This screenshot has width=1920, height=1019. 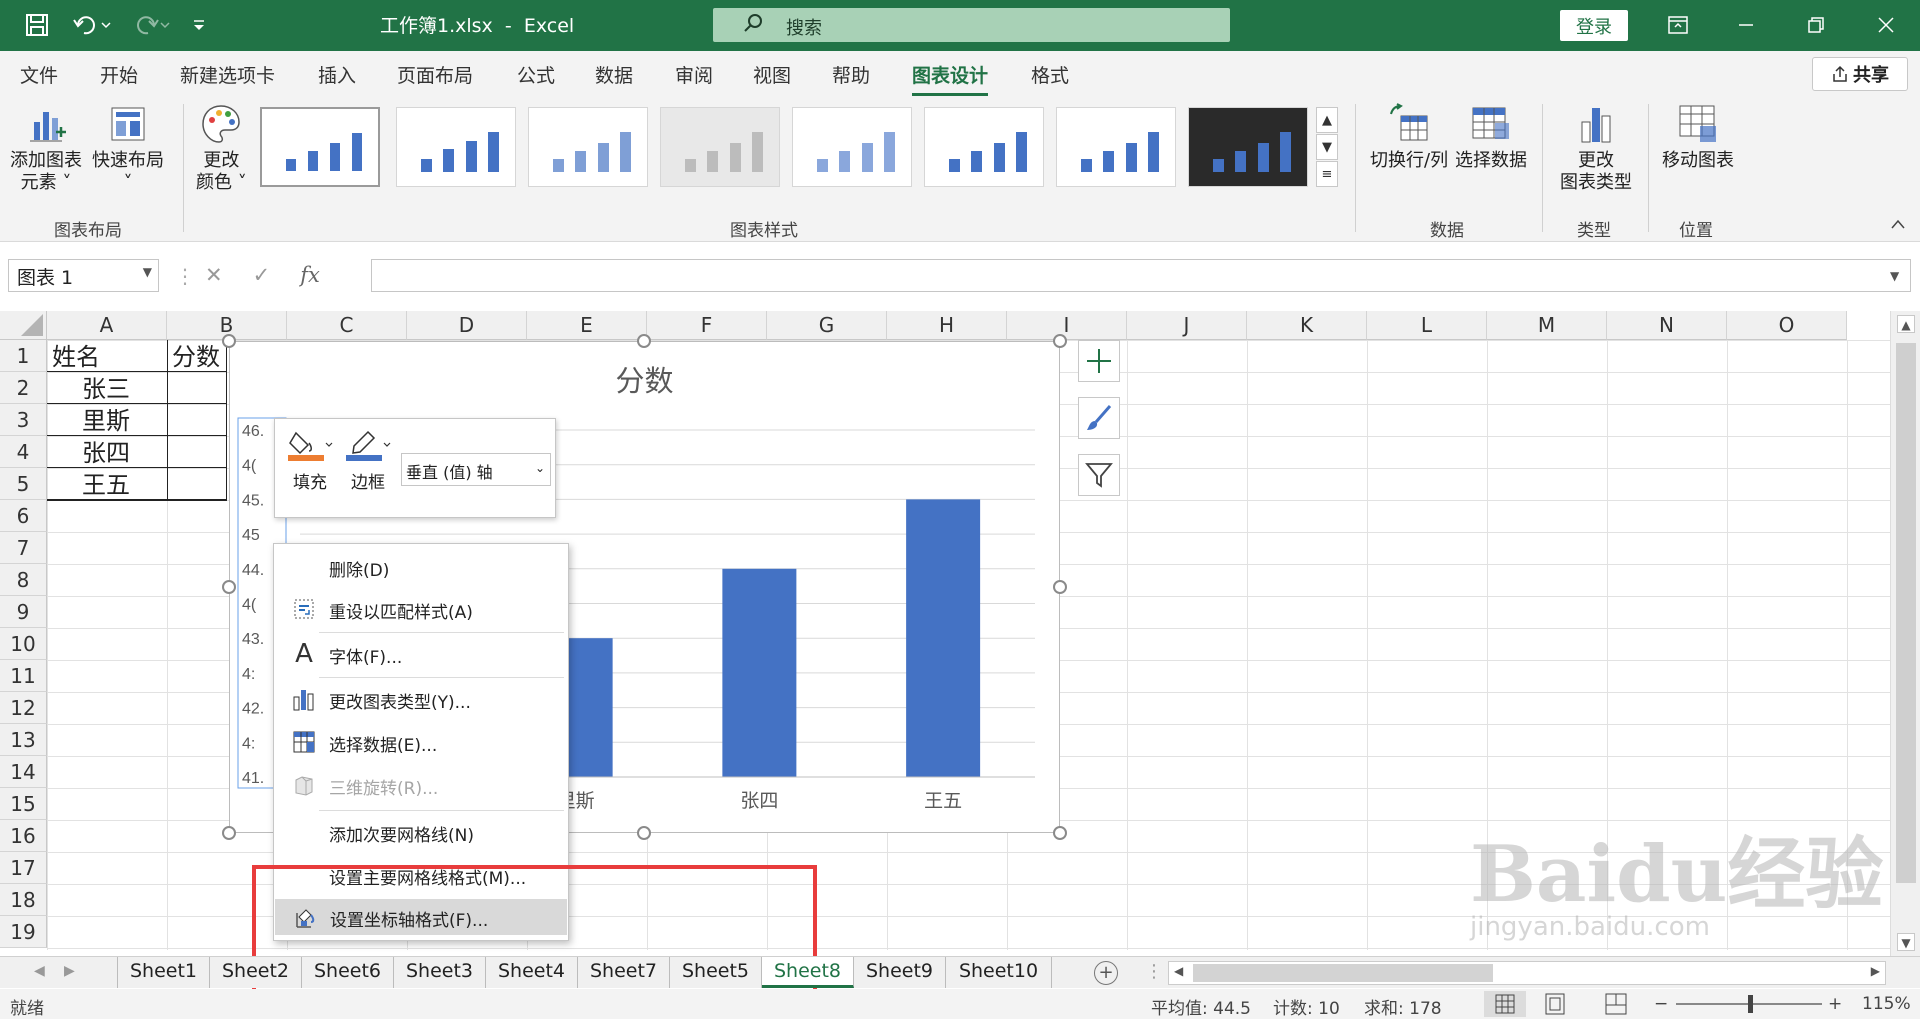 What do you see at coordinates (1906, 942) in the screenshot?
I see `scroll-down-icon: ▼` at bounding box center [1906, 942].